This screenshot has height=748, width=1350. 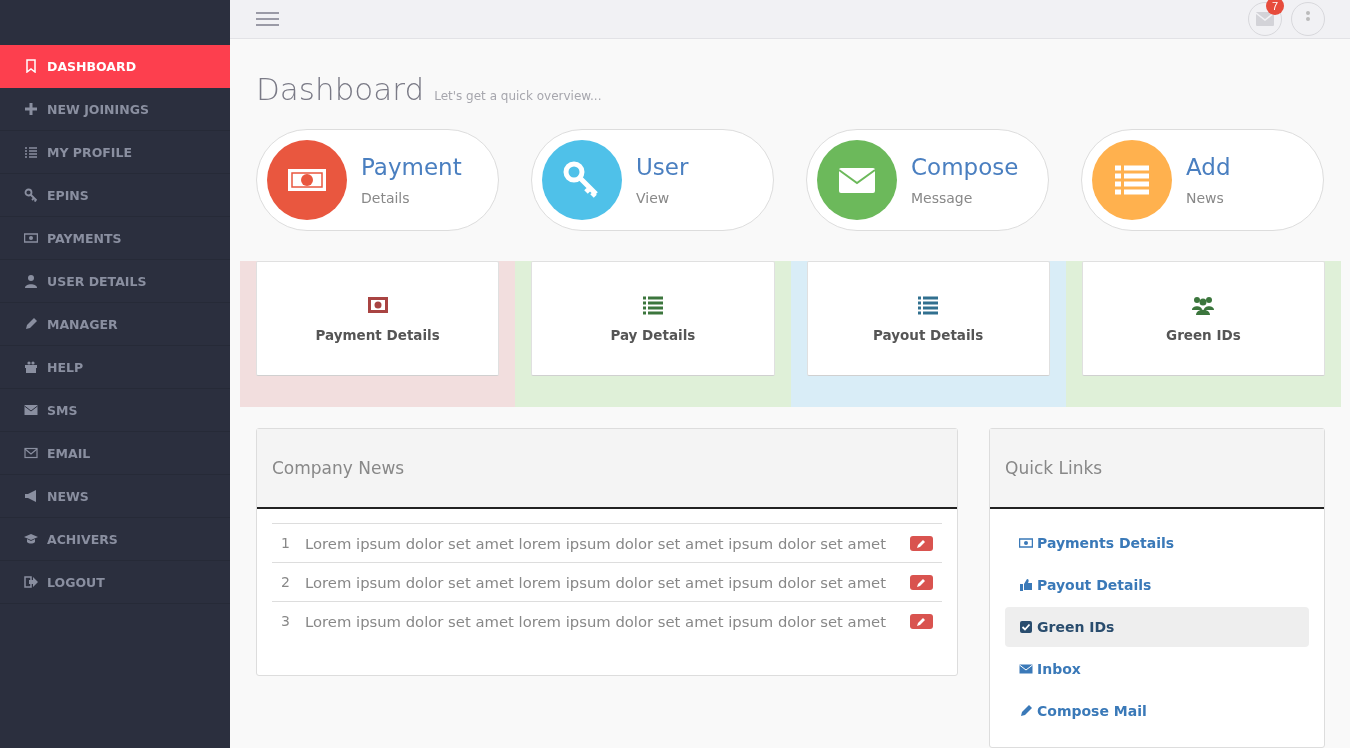 I want to click on page-title: Dashboard, so click(x=340, y=89).